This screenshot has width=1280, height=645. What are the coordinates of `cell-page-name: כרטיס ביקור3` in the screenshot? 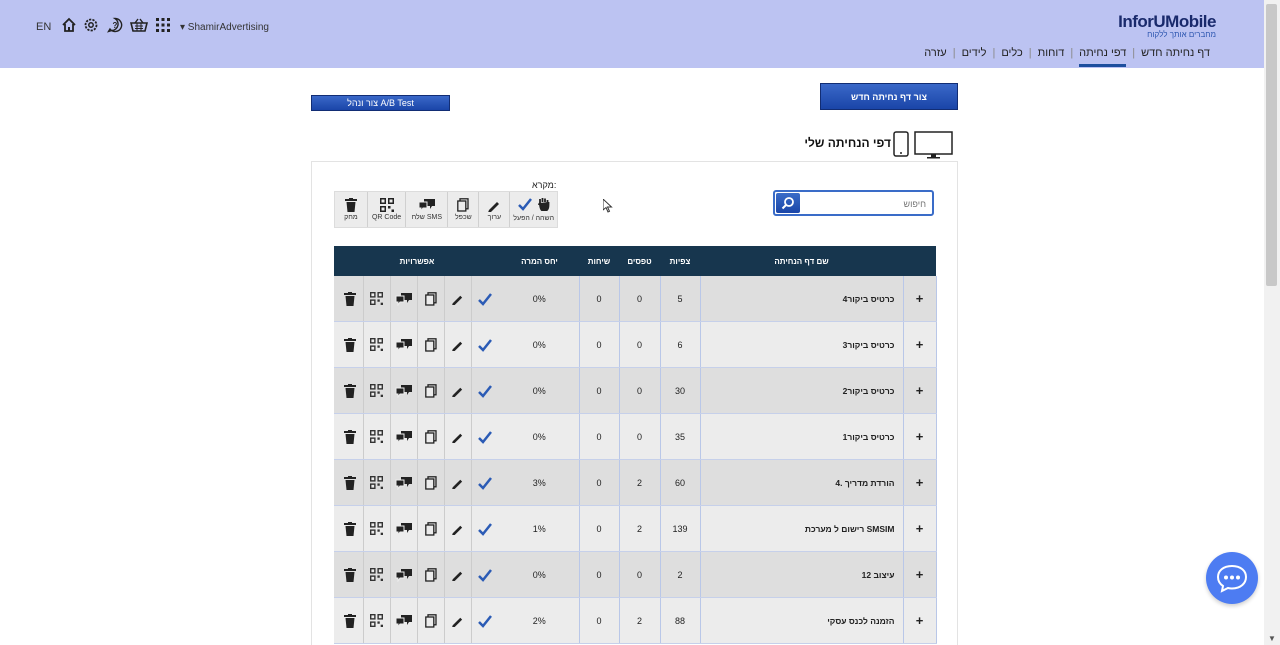 It's located at (802, 344).